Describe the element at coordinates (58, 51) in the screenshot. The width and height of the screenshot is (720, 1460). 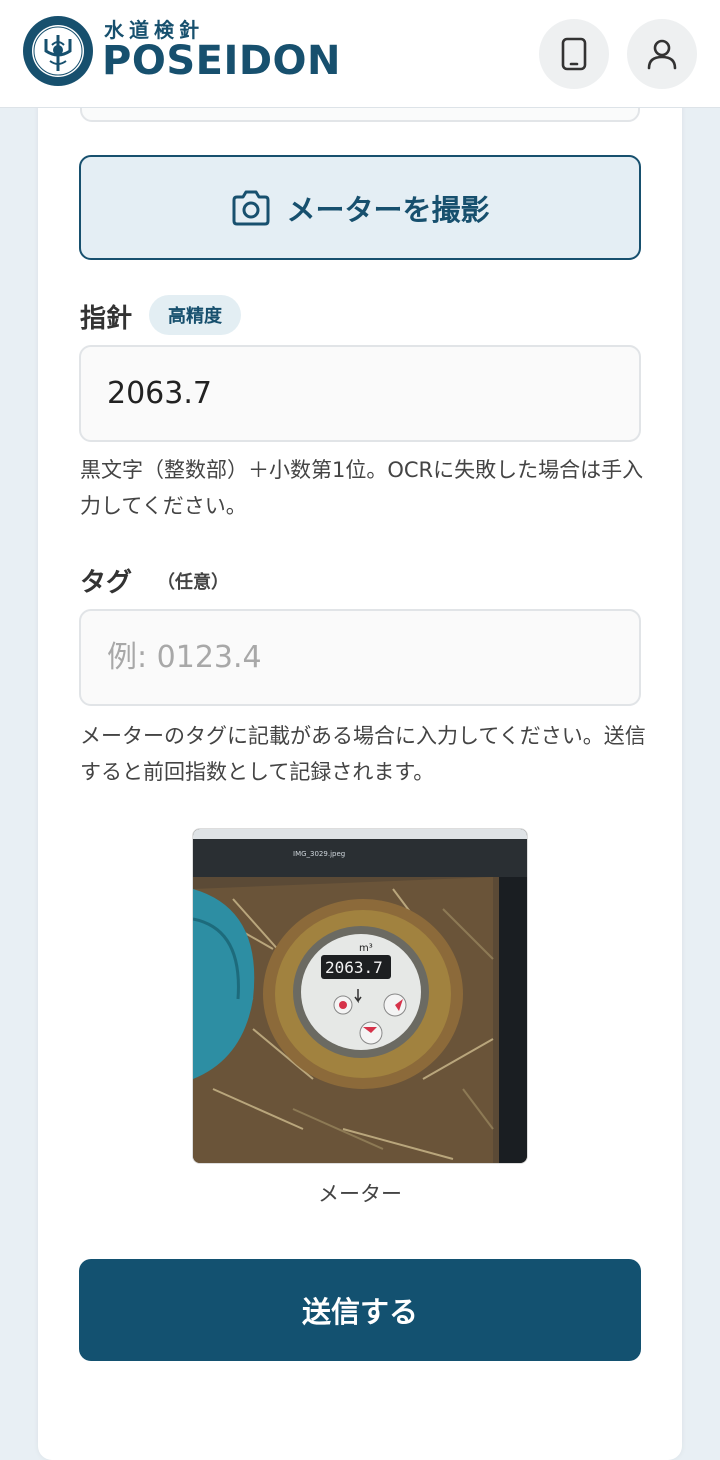
I see `poseidon-emblem-logo` at that location.